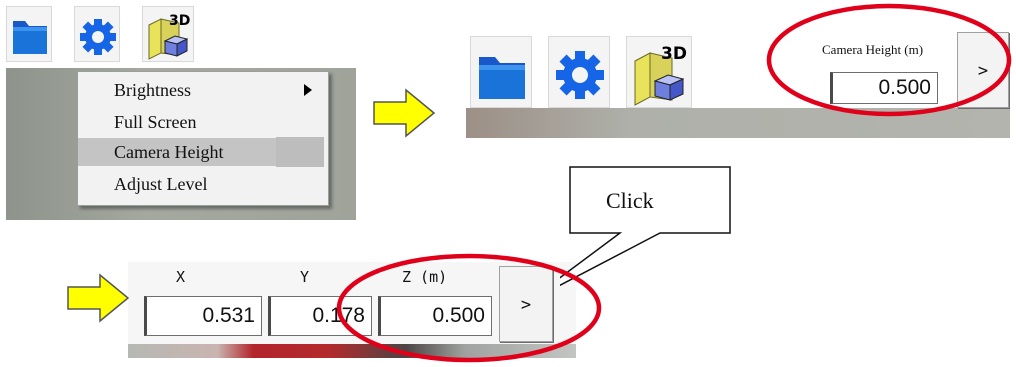 The height and width of the screenshot is (367, 1016). I want to click on highlight-ellipse-camera-height, so click(889, 60).